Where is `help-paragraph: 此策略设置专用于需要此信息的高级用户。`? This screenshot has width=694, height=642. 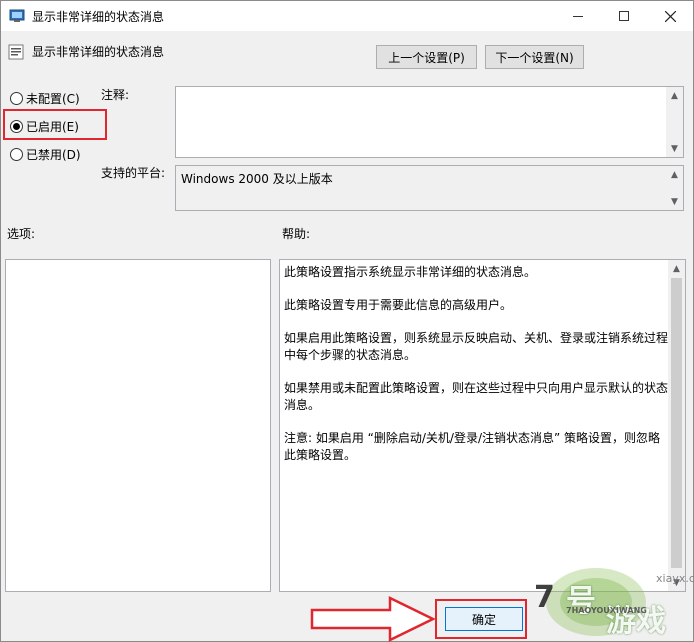
help-paragraph: 此策略设置专用于需要此信息的高级用户。 is located at coordinates (398, 305).